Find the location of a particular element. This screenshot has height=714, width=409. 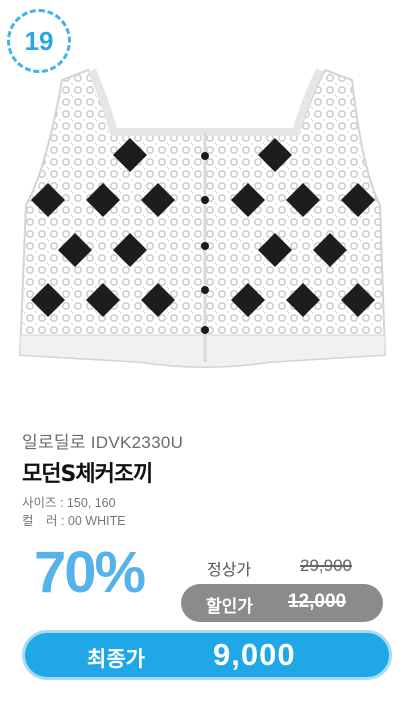

size-info: 사이즈 : 150, 160 is located at coordinates (69, 503).